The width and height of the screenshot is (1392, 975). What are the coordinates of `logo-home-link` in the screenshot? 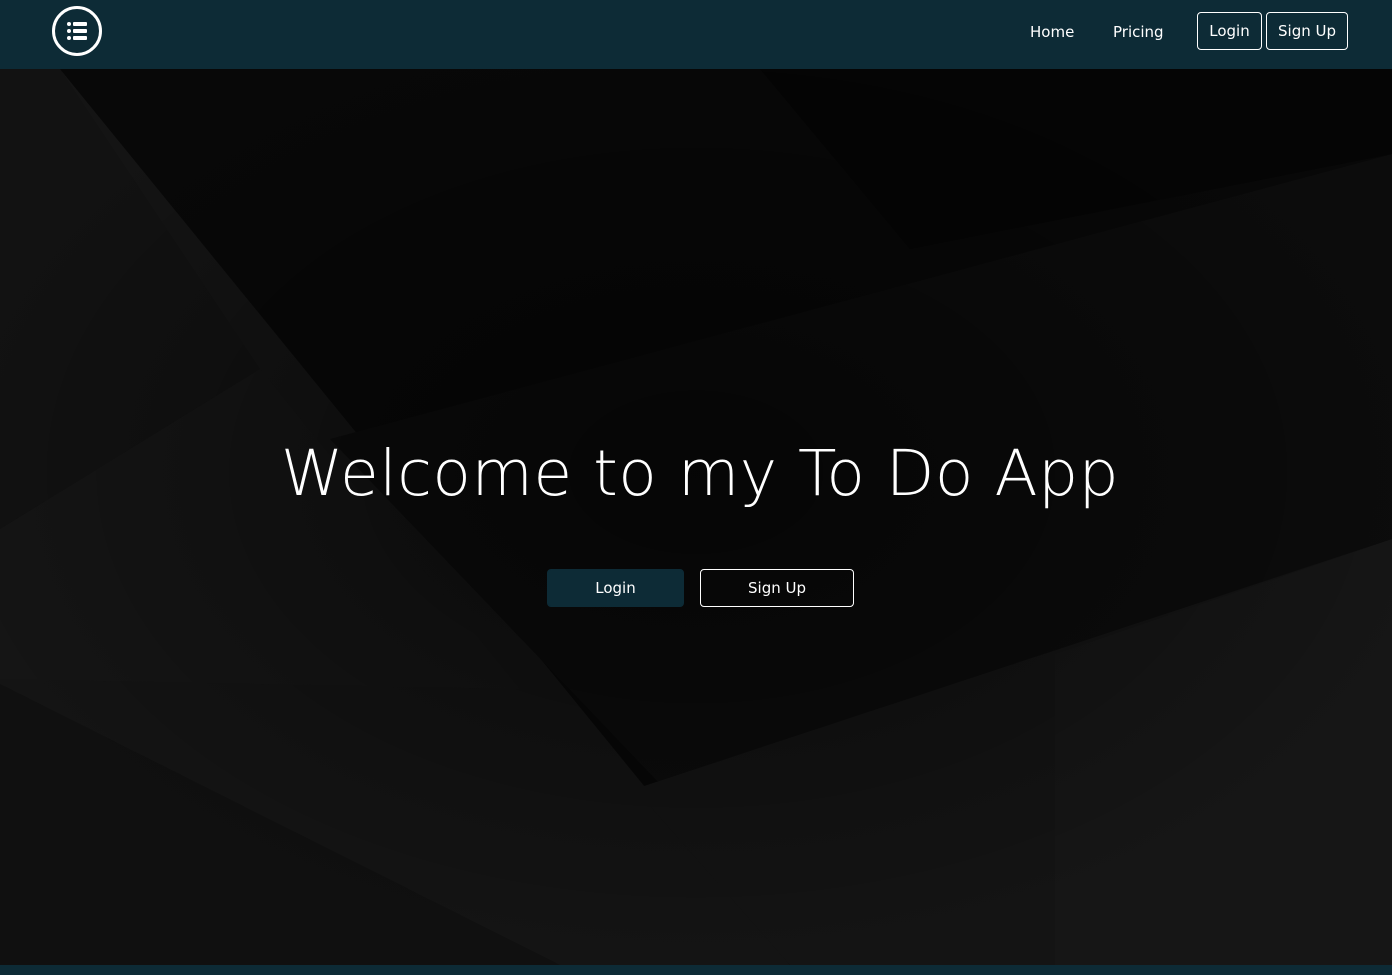 It's located at (77, 31).